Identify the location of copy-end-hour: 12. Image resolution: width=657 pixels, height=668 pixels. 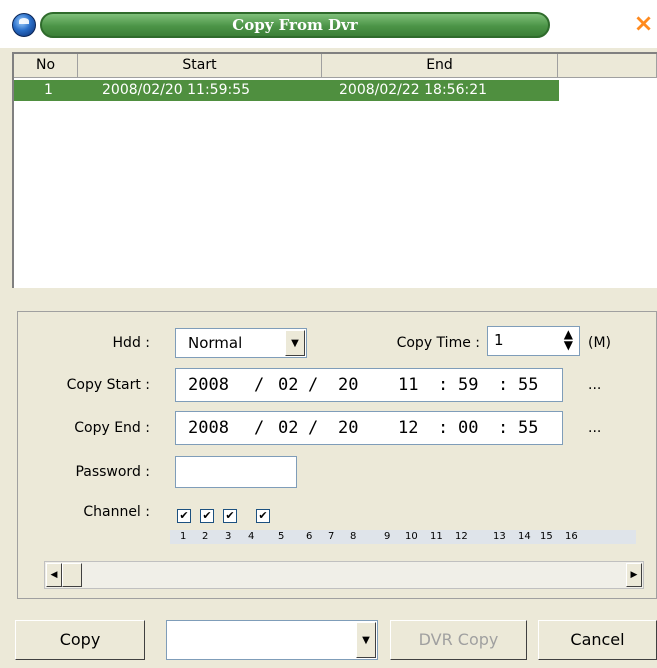
(408, 428).